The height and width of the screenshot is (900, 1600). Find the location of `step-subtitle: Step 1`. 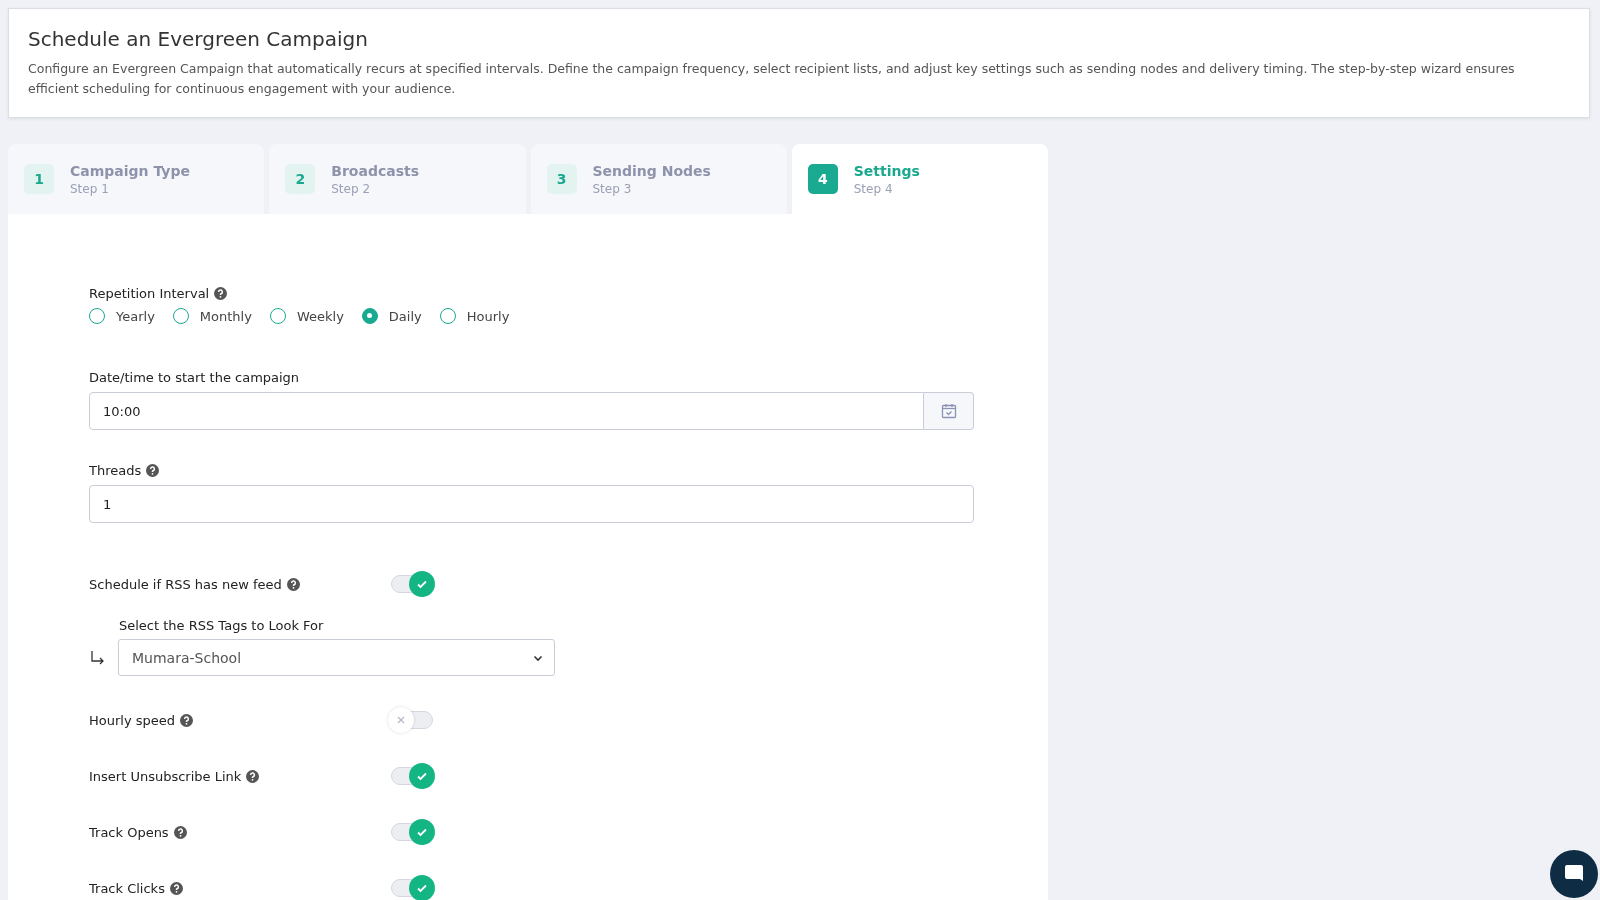

step-subtitle: Step 1 is located at coordinates (90, 188).